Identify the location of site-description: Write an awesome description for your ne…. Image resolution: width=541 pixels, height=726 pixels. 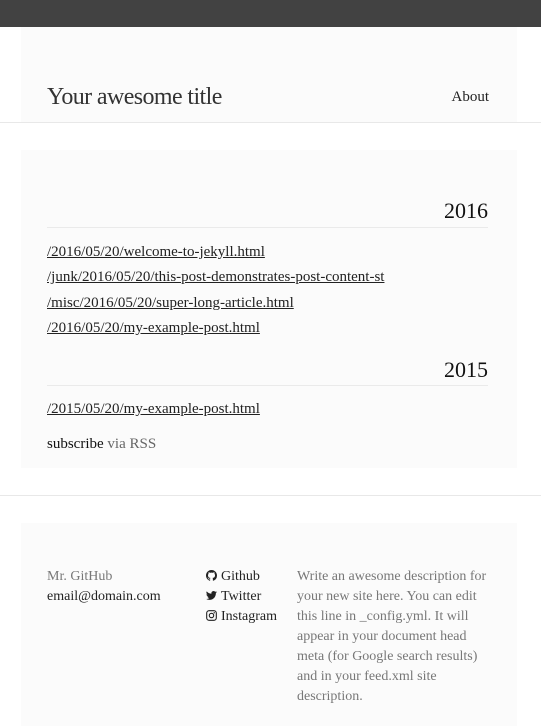
(392, 636).